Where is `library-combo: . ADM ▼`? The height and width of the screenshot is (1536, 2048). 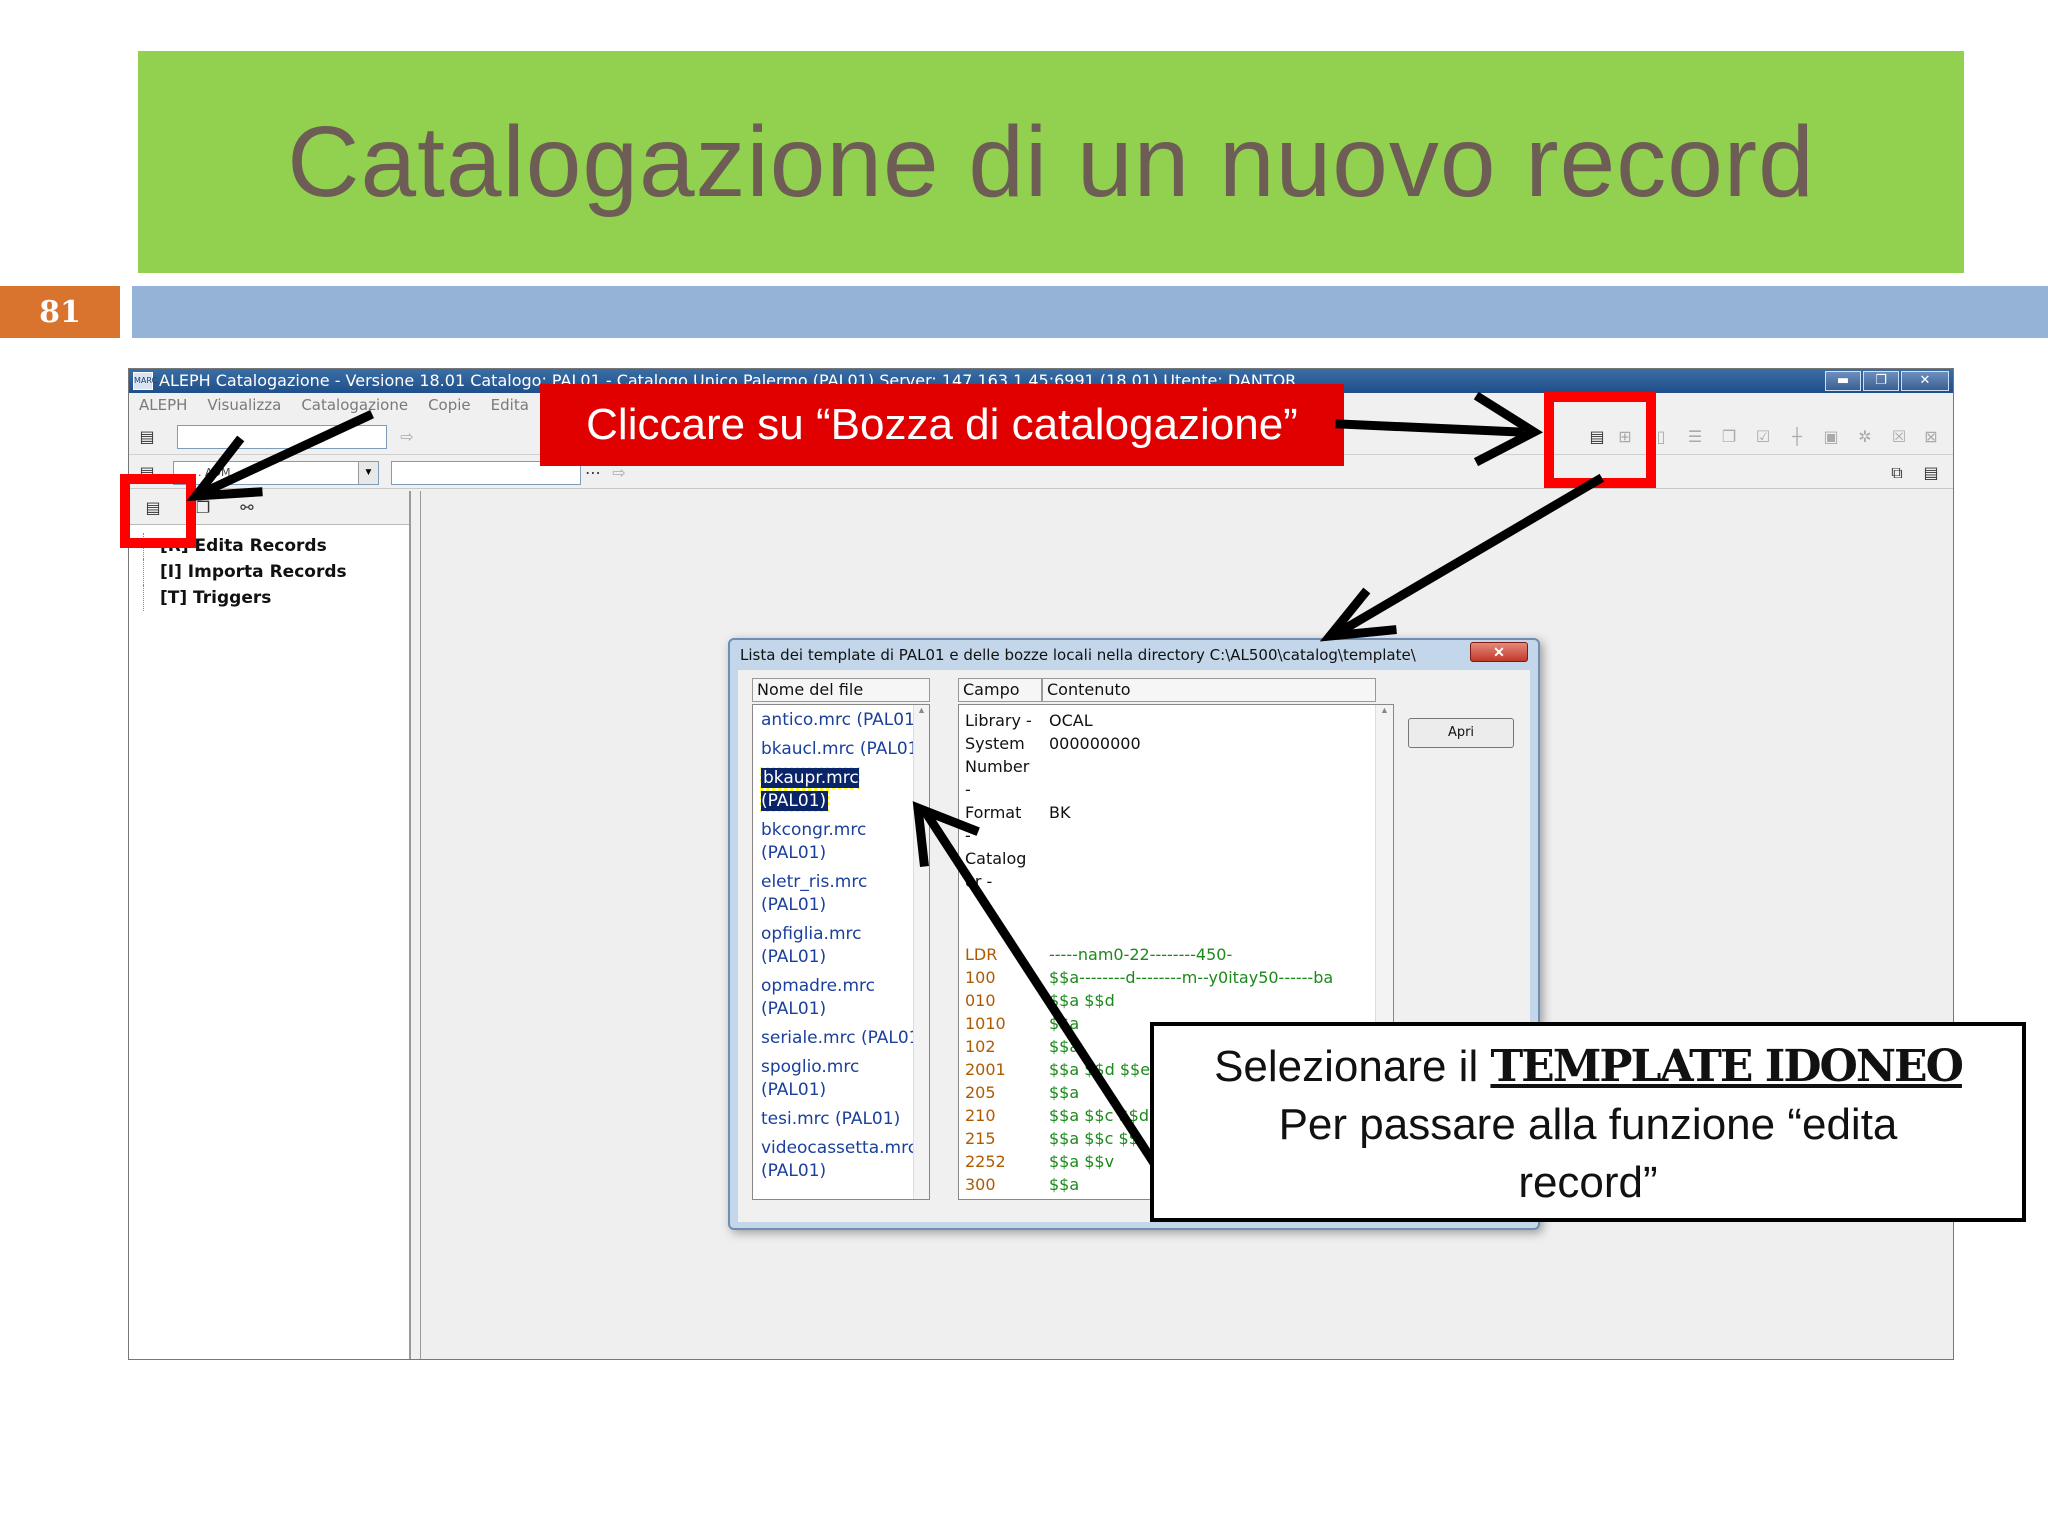
library-combo: . ADM ▼ is located at coordinates (276, 473).